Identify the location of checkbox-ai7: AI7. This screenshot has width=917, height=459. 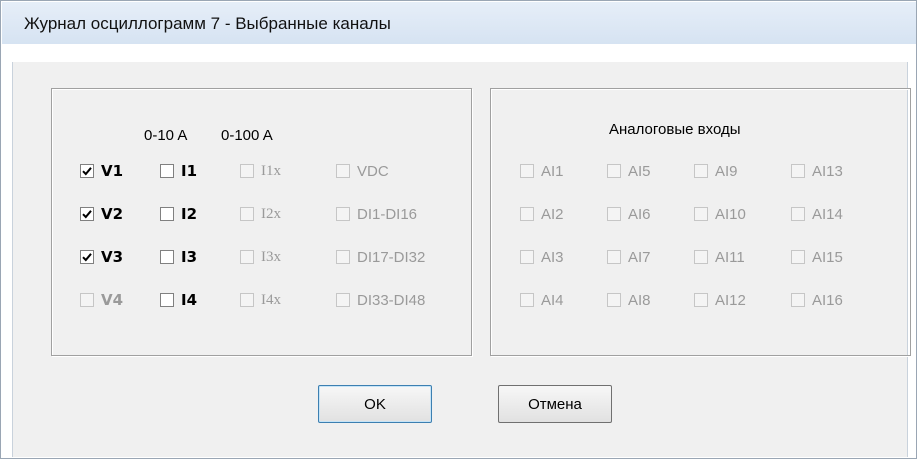
(629, 257).